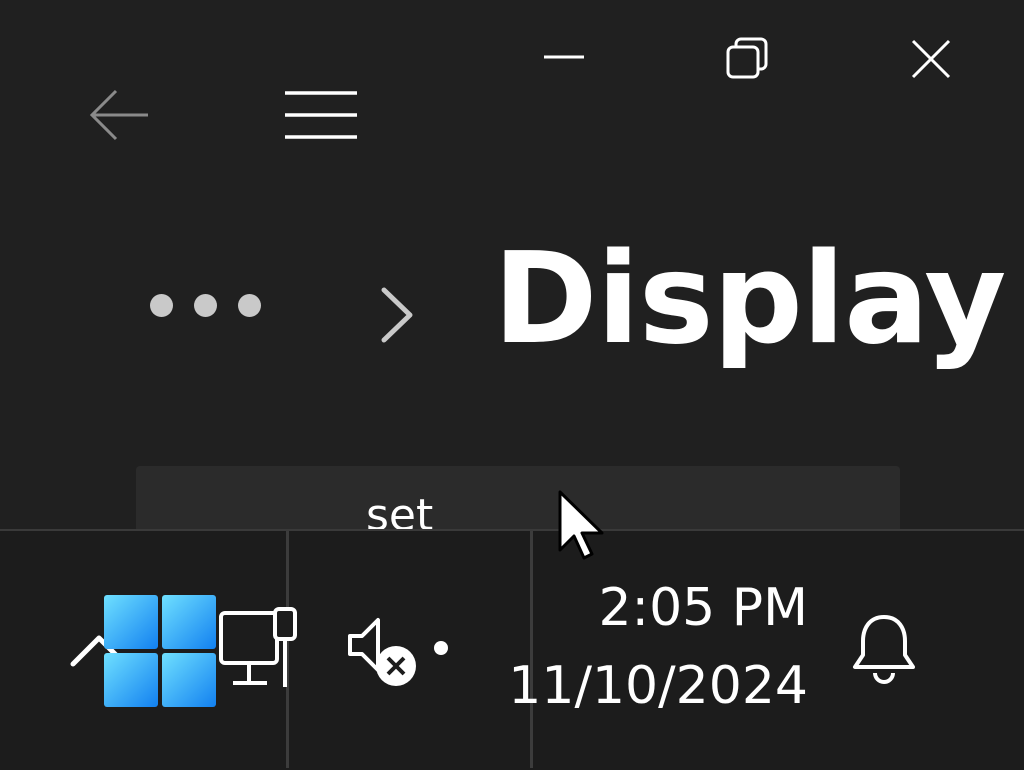  Describe the element at coordinates (703, 608) in the screenshot. I see `clock-time: 2:05 PM` at that location.